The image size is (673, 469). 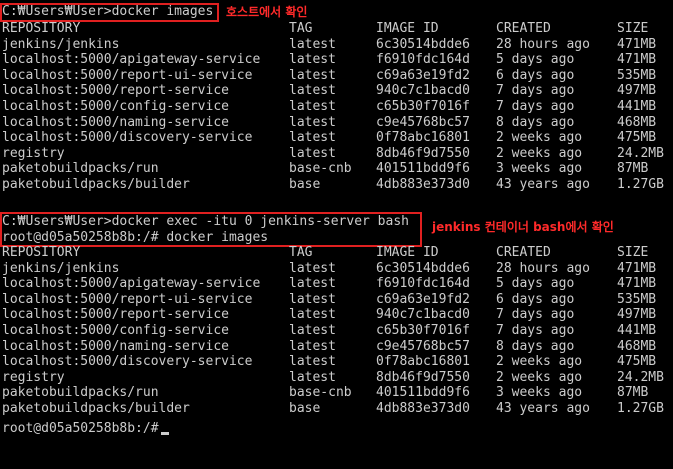 I want to click on cell-size: 475MB, so click(x=637, y=362).